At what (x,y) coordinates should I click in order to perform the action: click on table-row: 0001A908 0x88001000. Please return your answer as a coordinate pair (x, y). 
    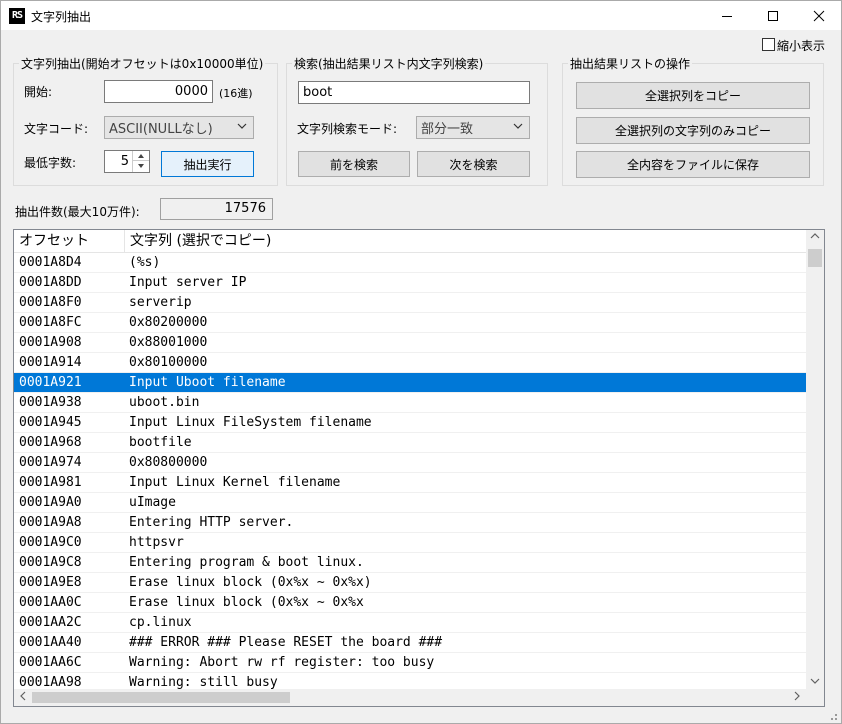
    Looking at the image, I should click on (410, 343).